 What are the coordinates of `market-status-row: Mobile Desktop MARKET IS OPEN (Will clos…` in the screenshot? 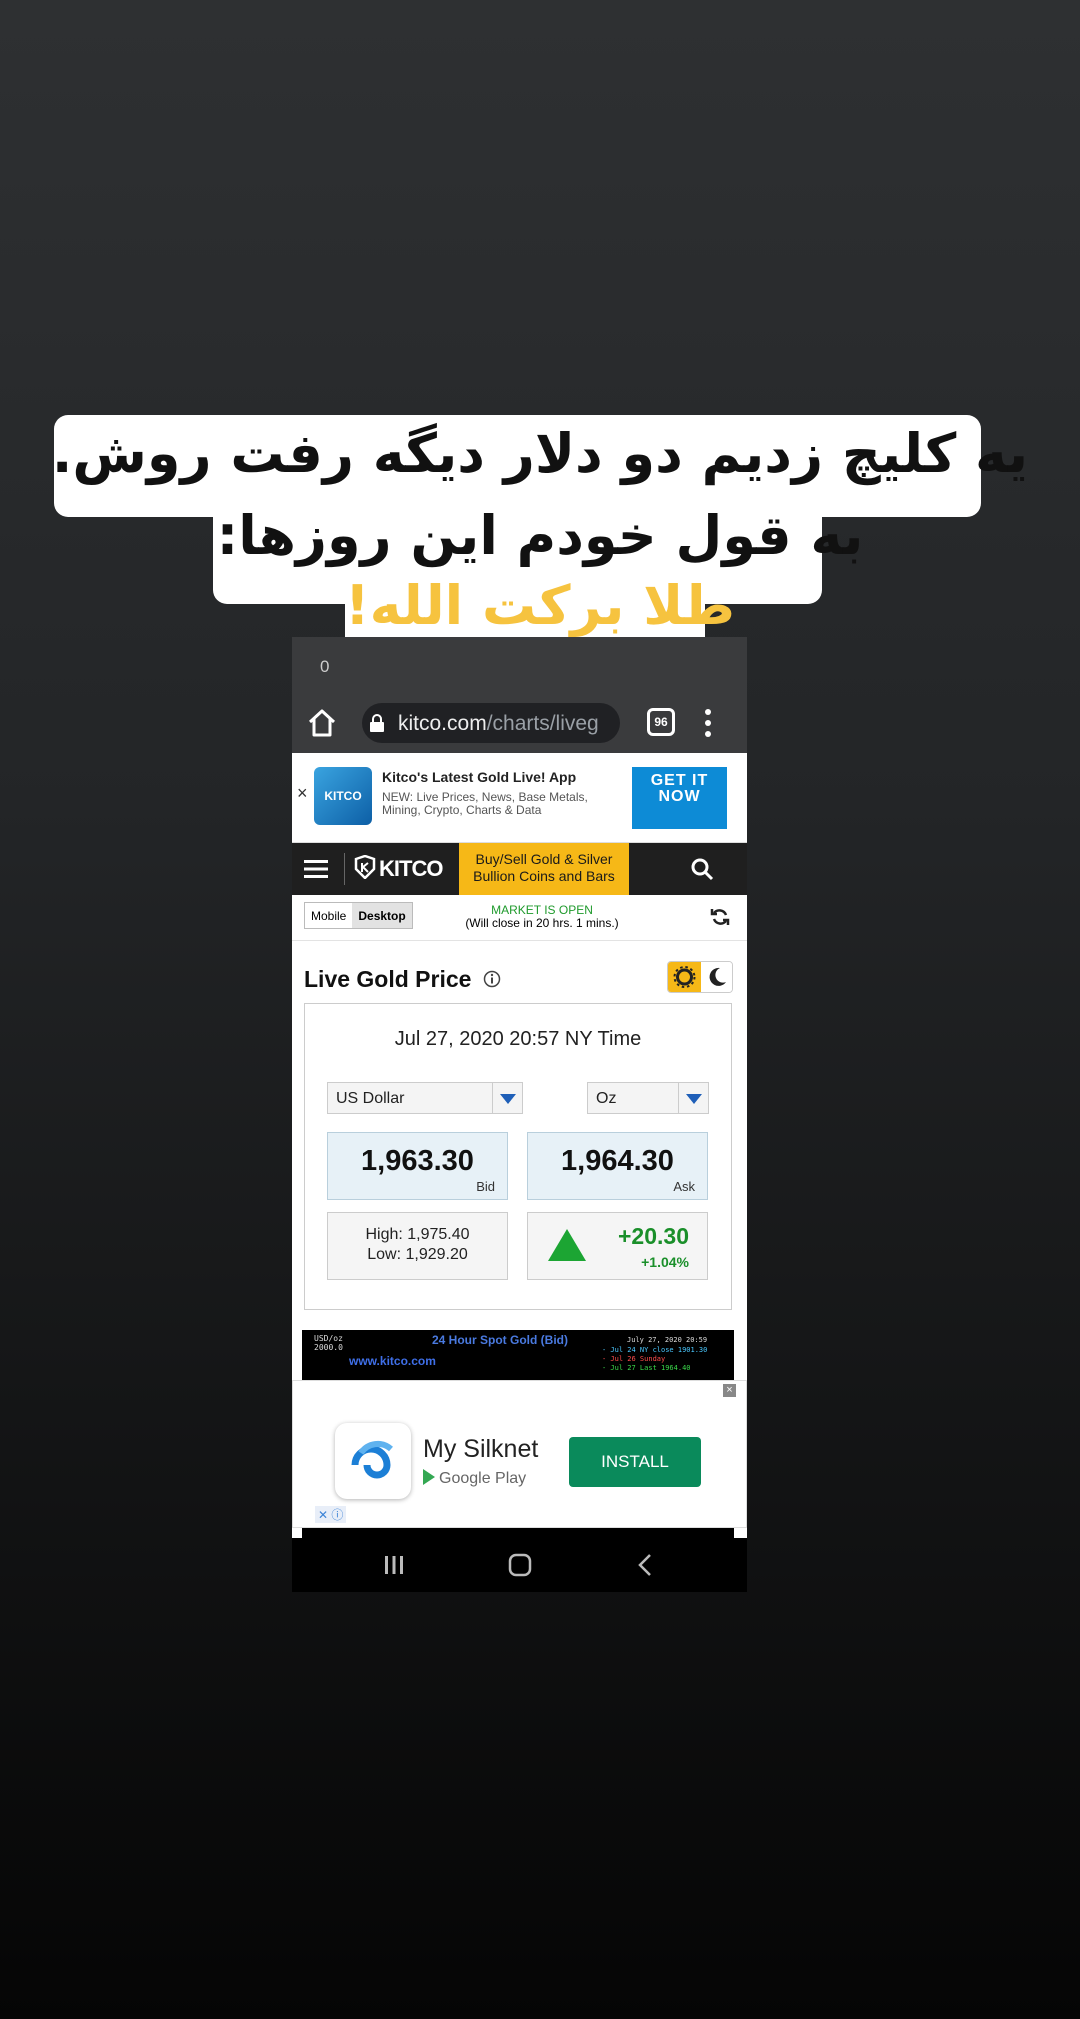 It's located at (519, 918).